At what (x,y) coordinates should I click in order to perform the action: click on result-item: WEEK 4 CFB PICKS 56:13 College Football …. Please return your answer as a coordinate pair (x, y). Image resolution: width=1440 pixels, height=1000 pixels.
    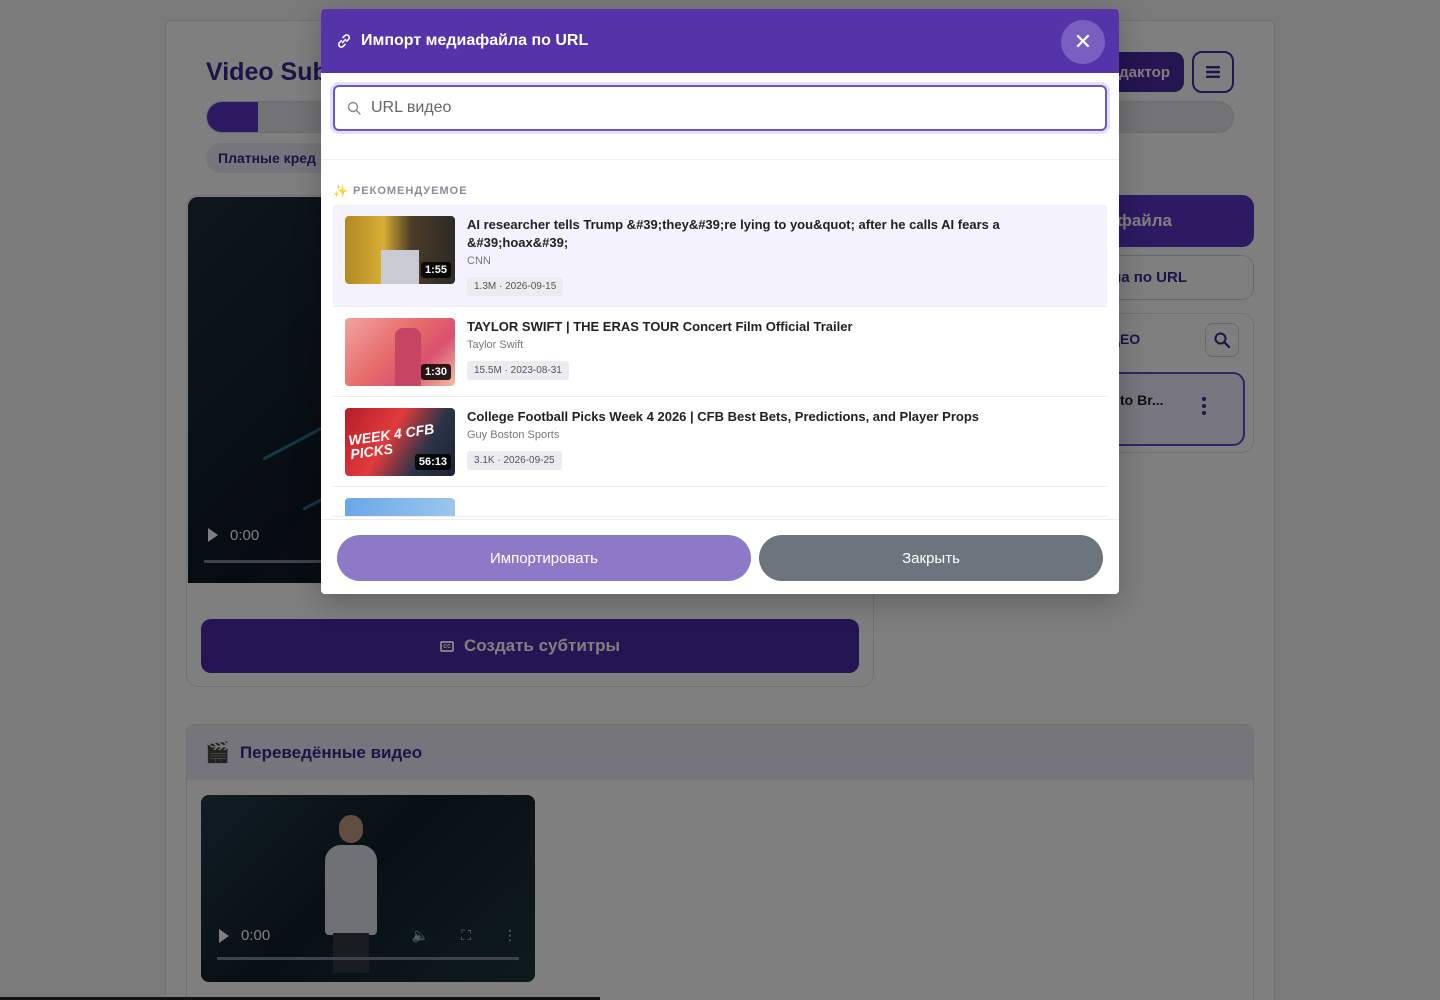
    Looking at the image, I should click on (720, 442).